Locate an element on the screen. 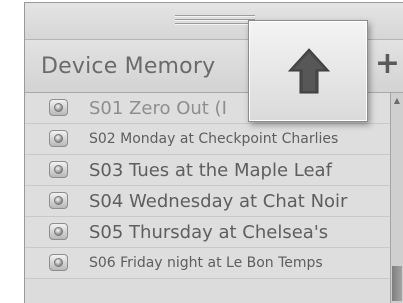 This screenshot has height=303, width=403. list-item: S02 Monday at Checkpoint Charlies is located at coordinates (210, 139).